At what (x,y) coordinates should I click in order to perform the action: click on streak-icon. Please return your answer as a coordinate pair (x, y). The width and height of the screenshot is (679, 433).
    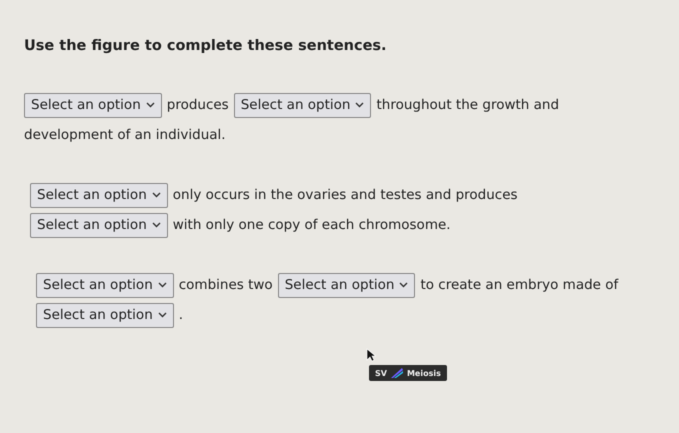
    Looking at the image, I should click on (397, 373).